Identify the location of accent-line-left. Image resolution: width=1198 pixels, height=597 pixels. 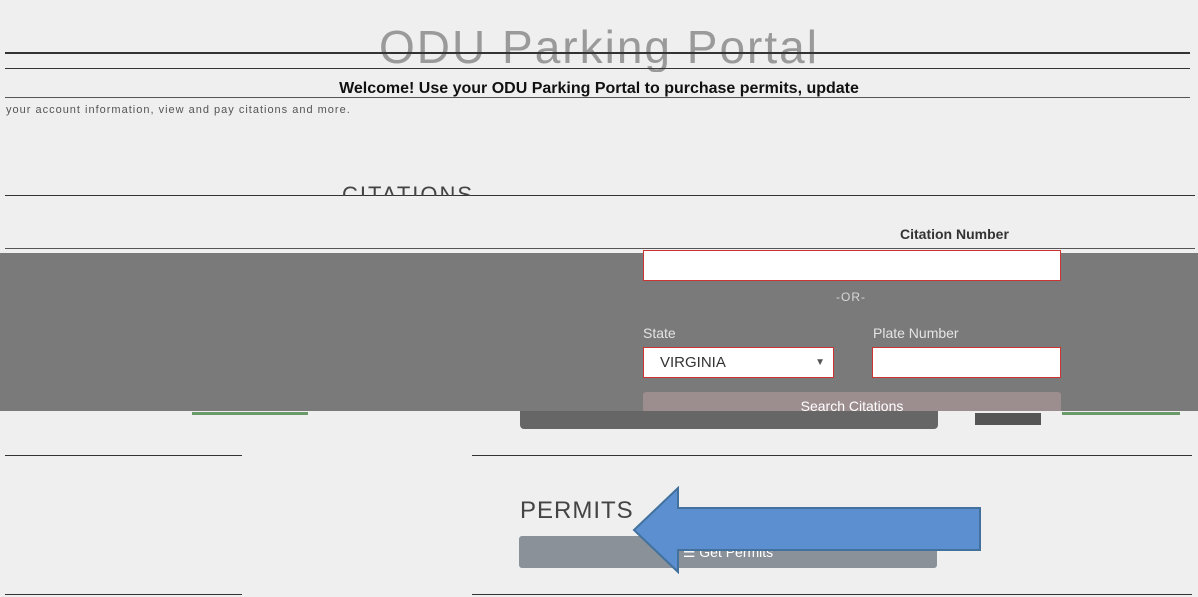
(250, 413).